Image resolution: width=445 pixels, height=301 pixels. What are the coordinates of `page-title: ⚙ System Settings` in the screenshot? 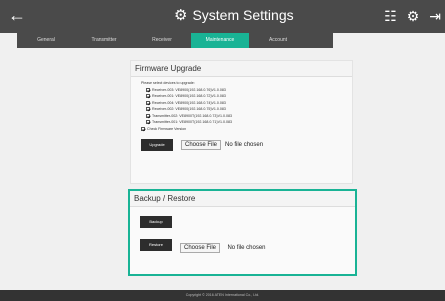 It's located at (234, 15).